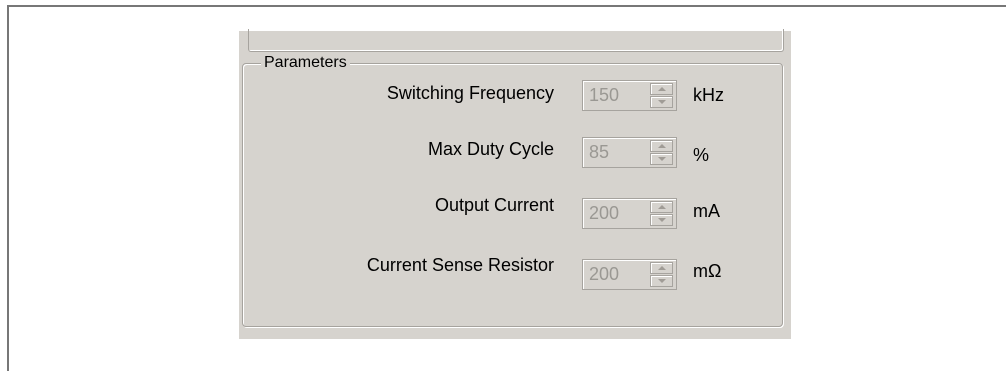 The width and height of the screenshot is (1006, 371). What do you see at coordinates (599, 152) in the screenshot?
I see `max-duty-cycle-value: 85` at bounding box center [599, 152].